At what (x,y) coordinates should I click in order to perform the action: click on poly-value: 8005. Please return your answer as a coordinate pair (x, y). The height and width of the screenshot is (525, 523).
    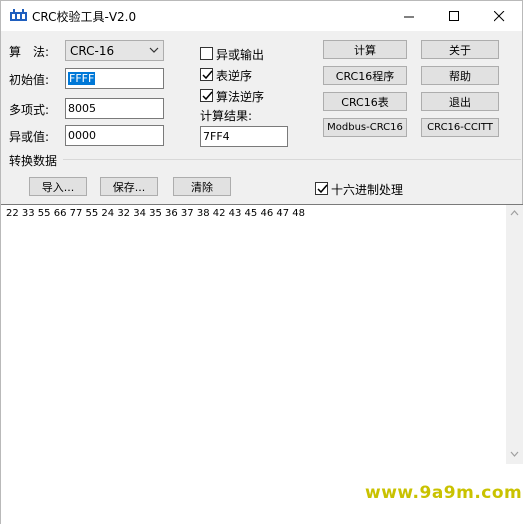
    Looking at the image, I should click on (82, 108).